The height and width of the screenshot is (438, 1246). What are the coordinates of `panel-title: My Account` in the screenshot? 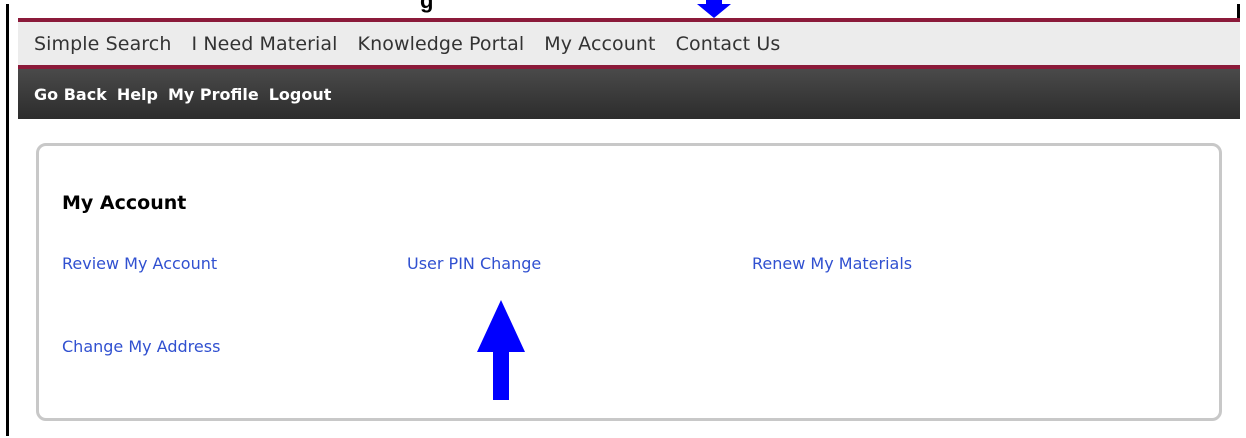 It's located at (124, 203).